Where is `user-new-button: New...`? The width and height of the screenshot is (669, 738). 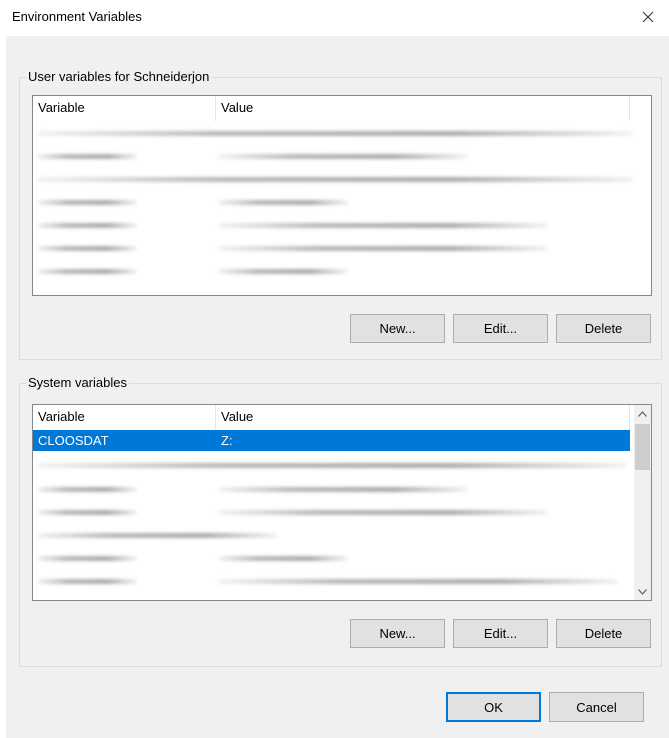 user-new-button: New... is located at coordinates (397, 328).